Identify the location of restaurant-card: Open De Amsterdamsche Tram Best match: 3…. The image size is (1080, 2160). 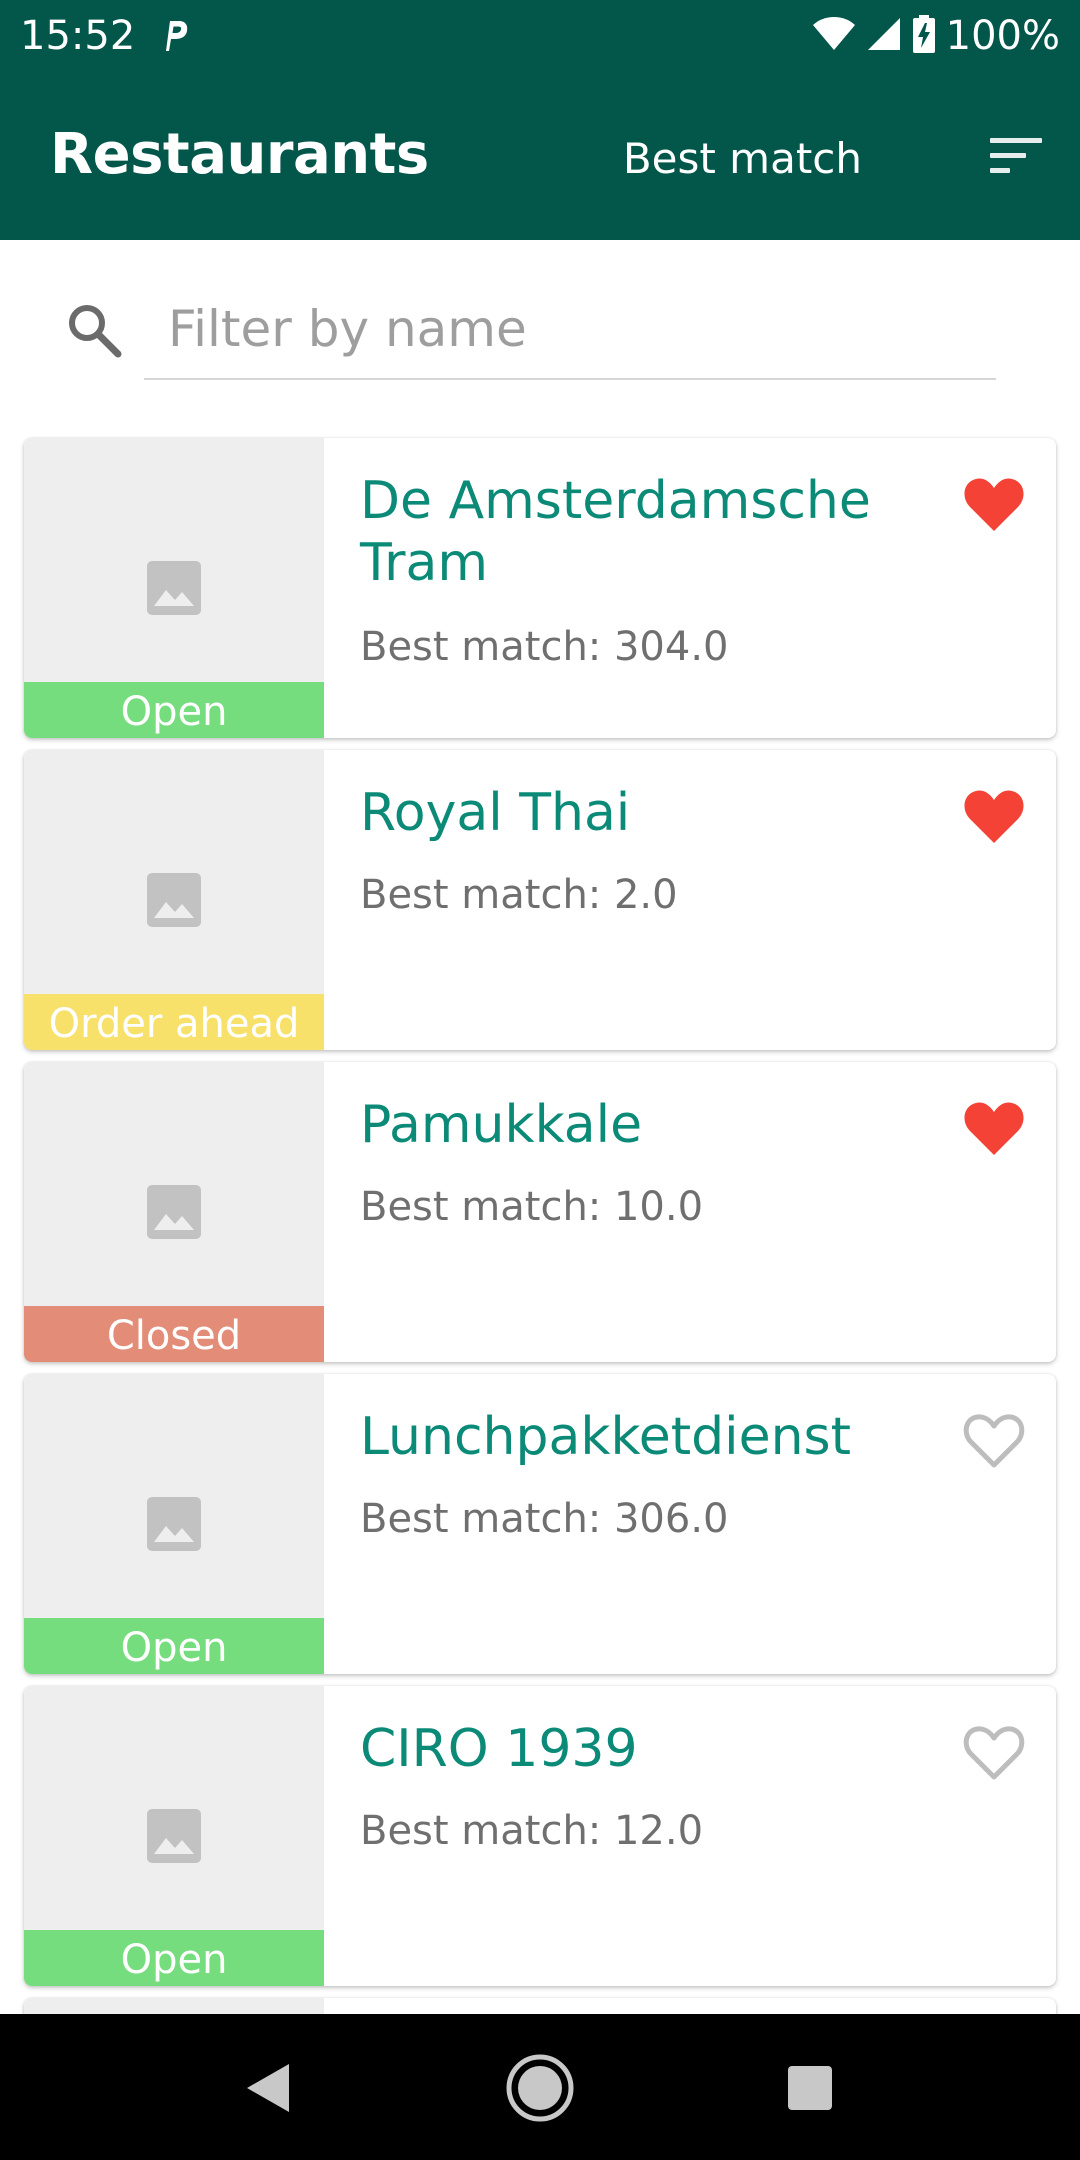
(540, 588).